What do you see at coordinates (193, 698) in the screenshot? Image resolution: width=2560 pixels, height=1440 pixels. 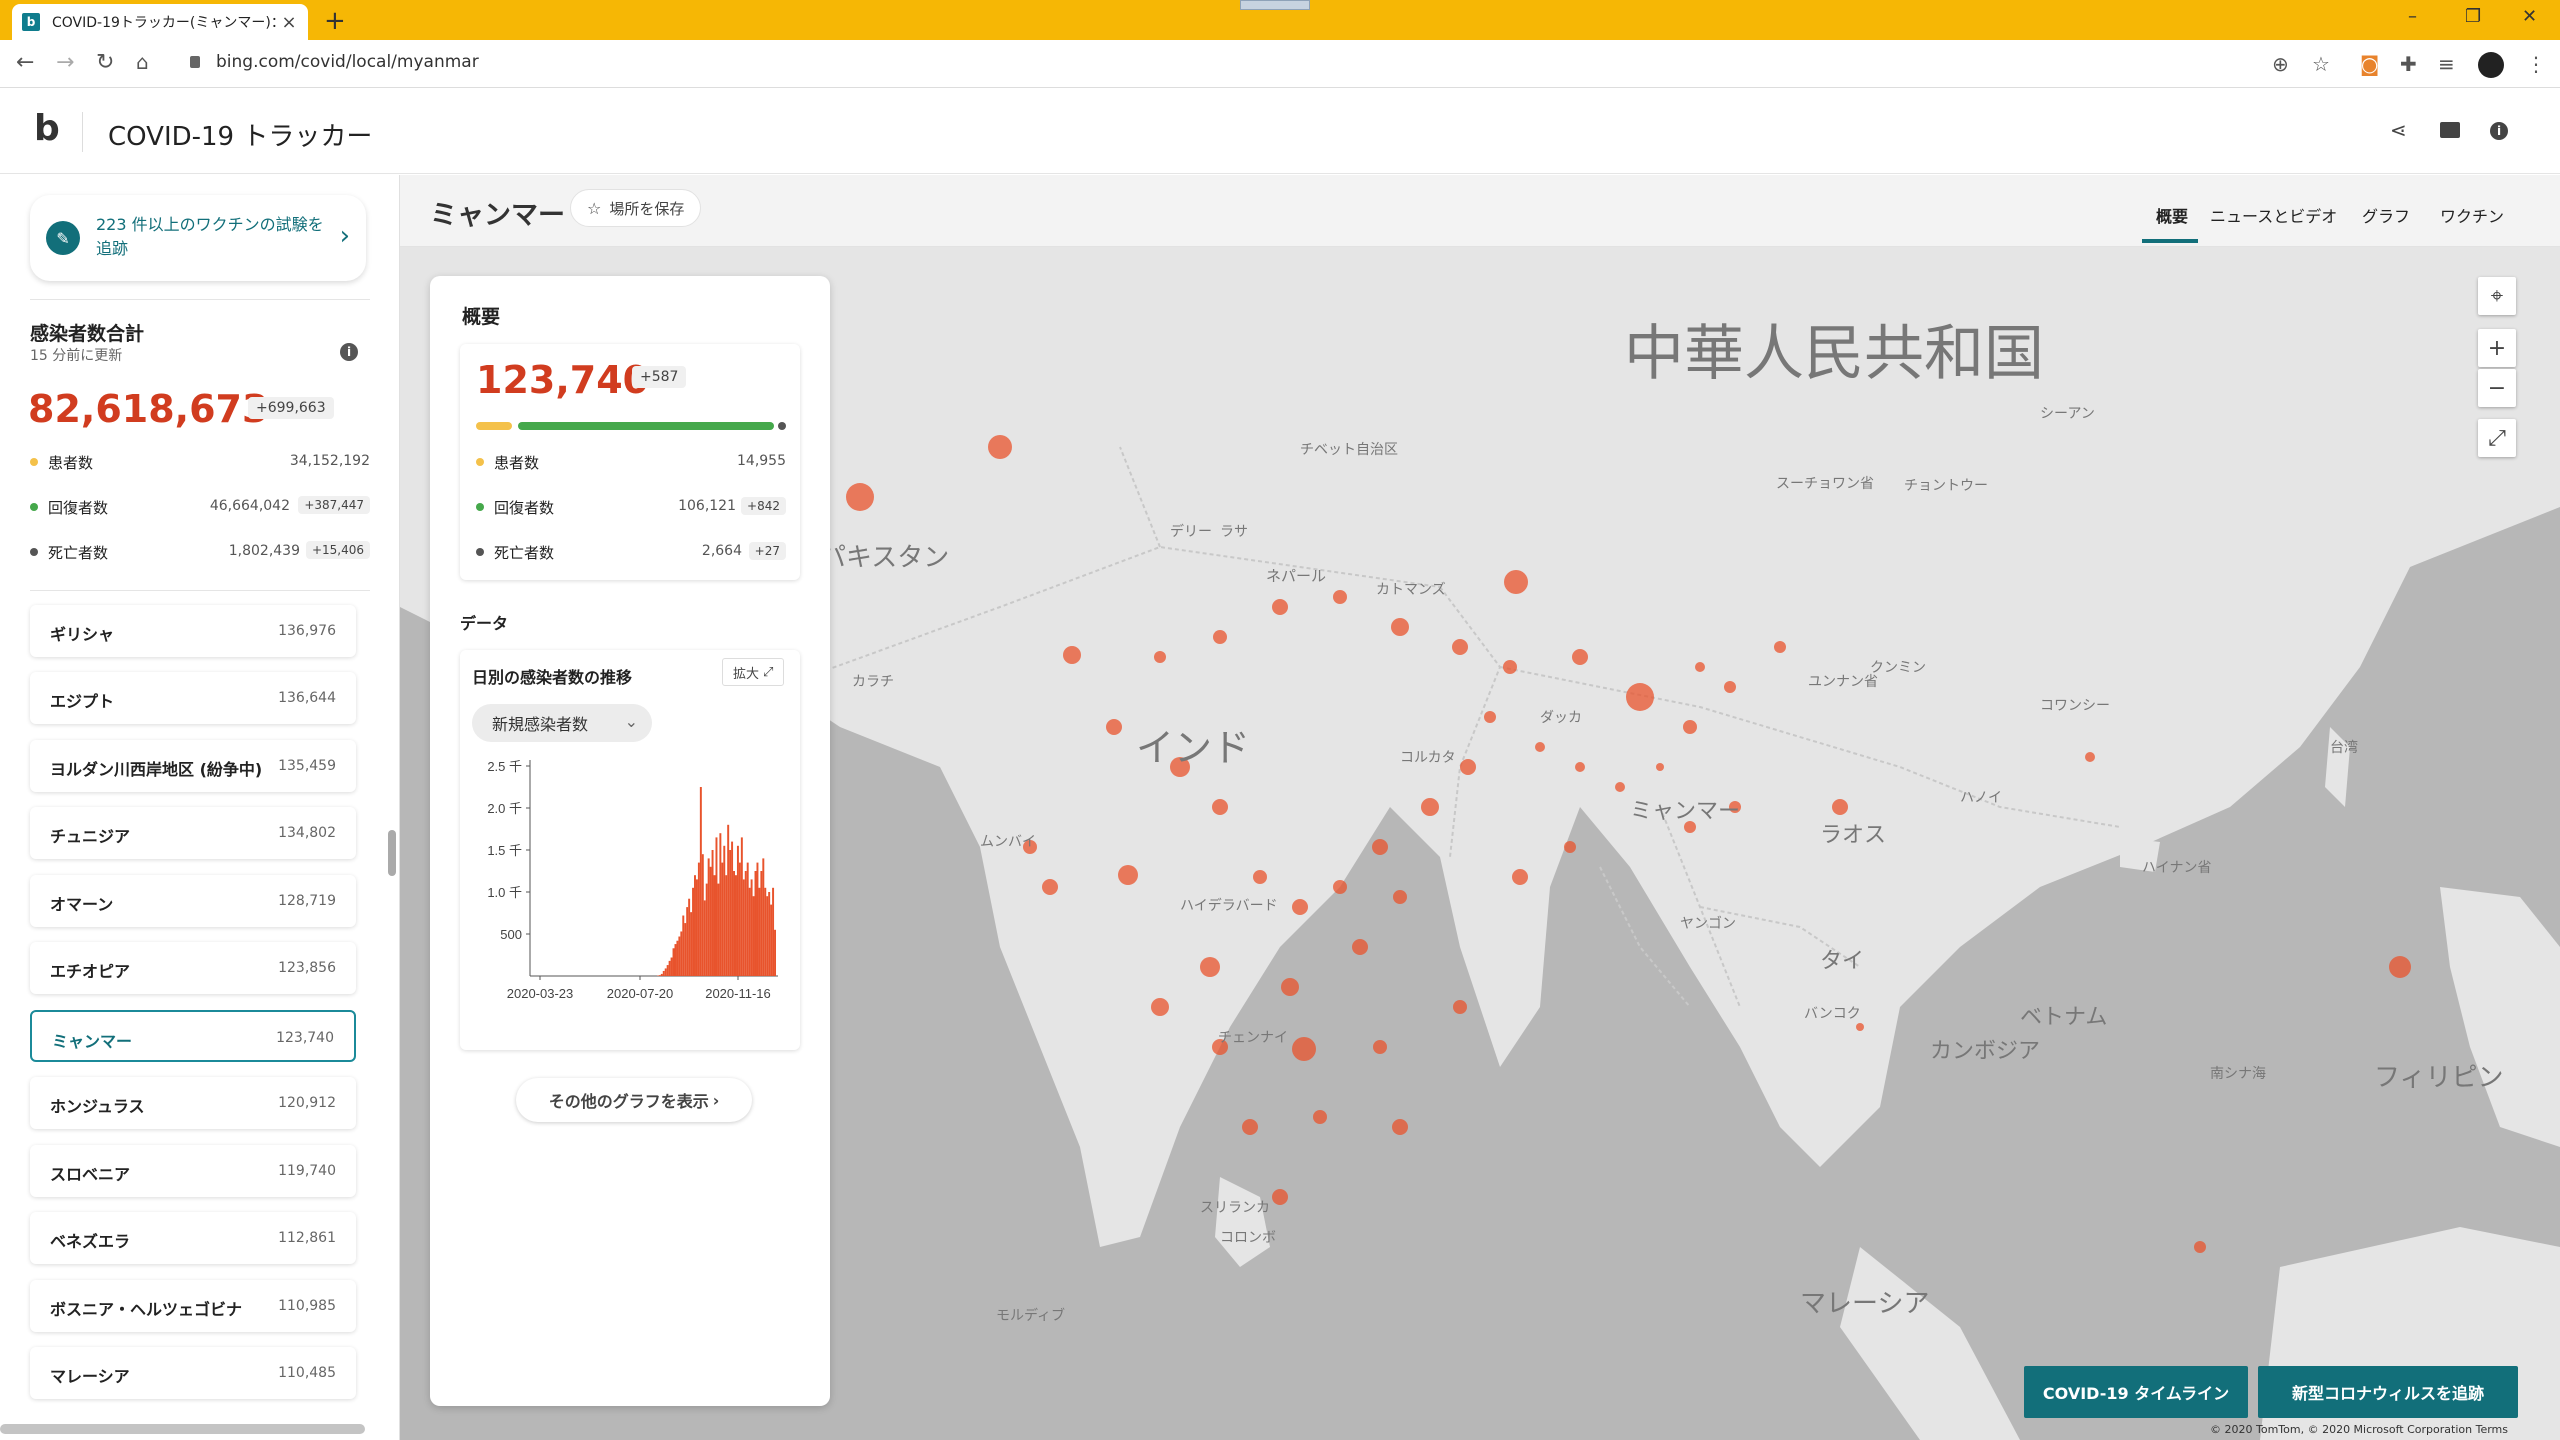 I see `country-item: エジプト 136,644` at bounding box center [193, 698].